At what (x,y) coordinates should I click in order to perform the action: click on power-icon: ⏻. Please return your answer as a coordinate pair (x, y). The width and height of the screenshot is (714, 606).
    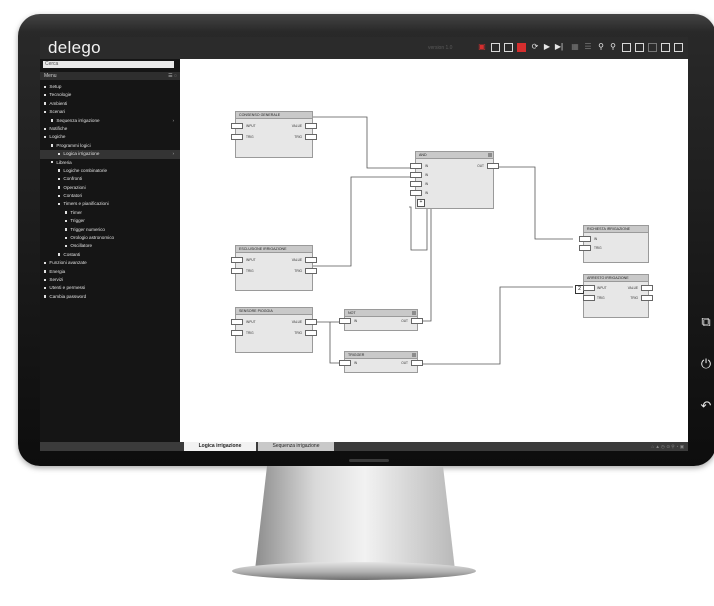
    Looking at the image, I should click on (706, 364).